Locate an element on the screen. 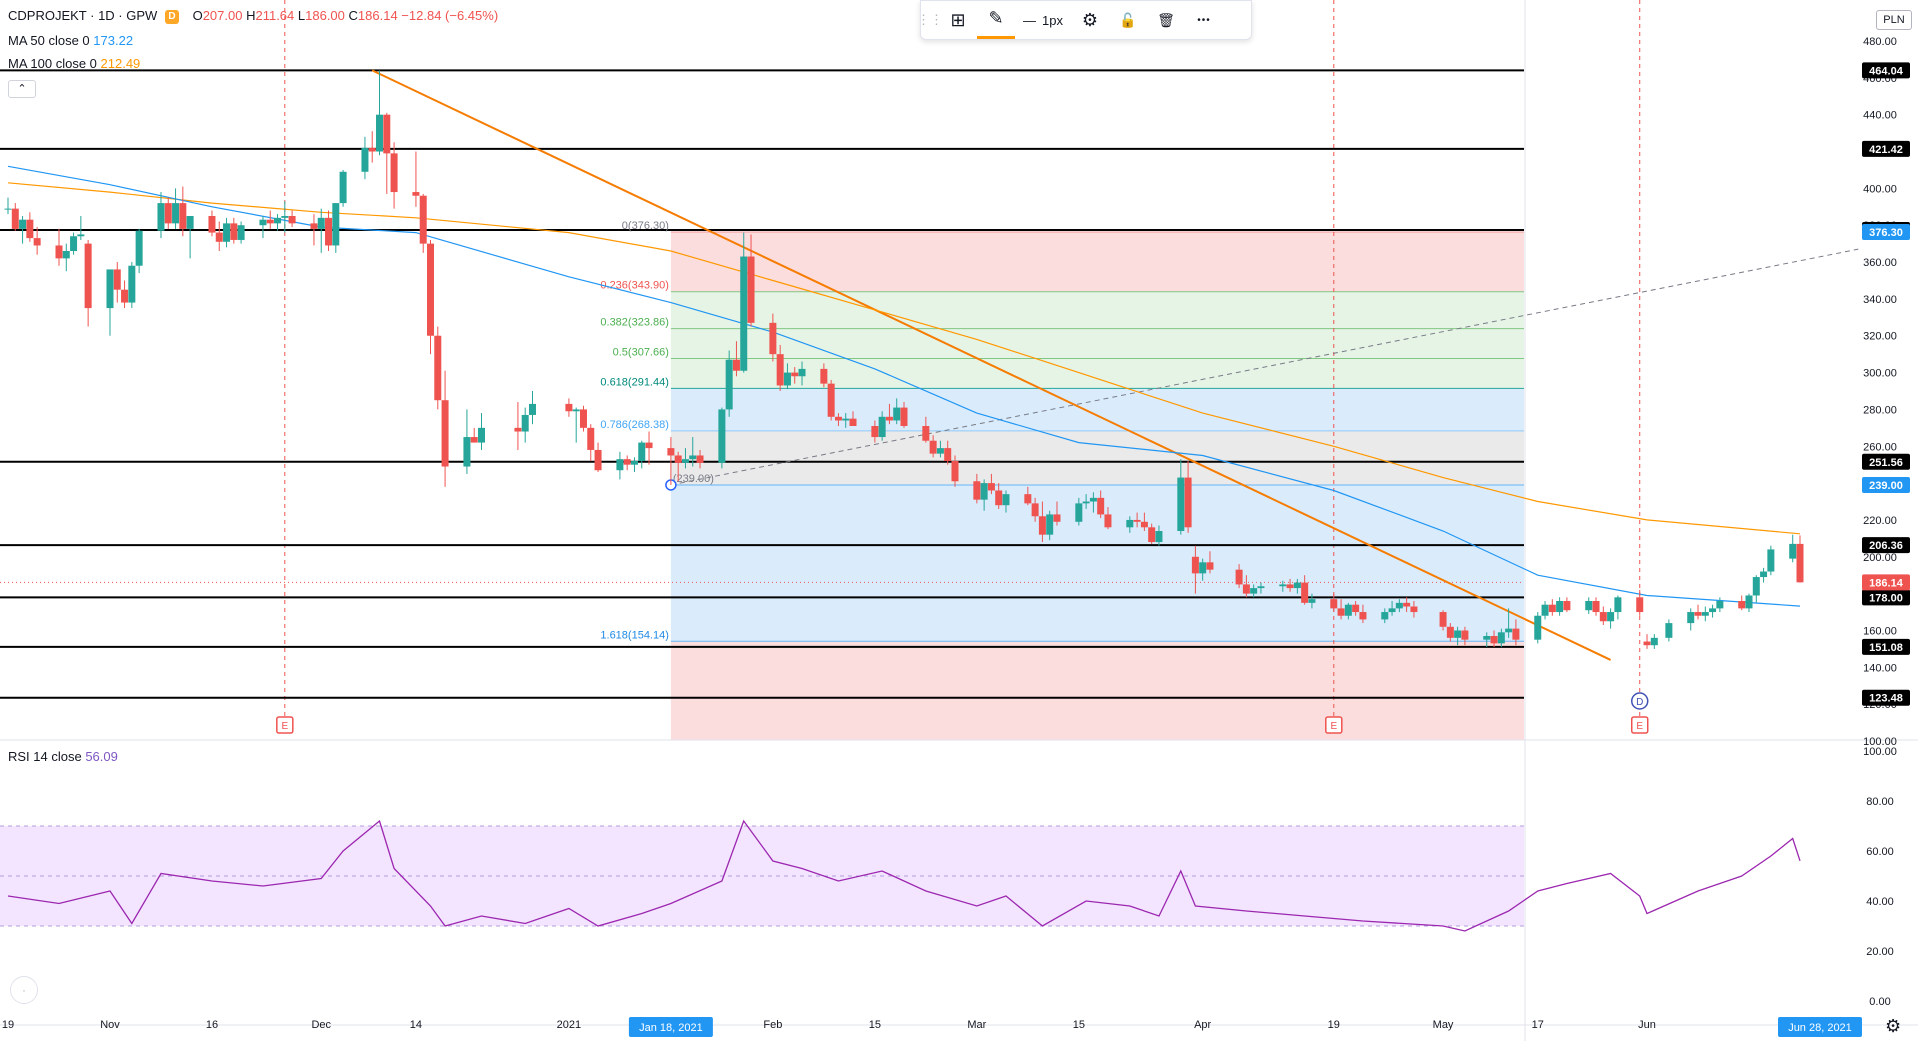  chevron-up-icon: ⌃ is located at coordinates (22, 89).